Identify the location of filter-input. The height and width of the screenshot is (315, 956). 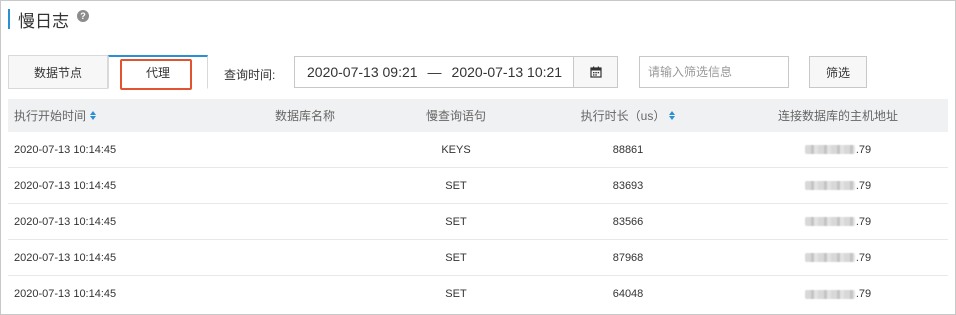
(714, 72).